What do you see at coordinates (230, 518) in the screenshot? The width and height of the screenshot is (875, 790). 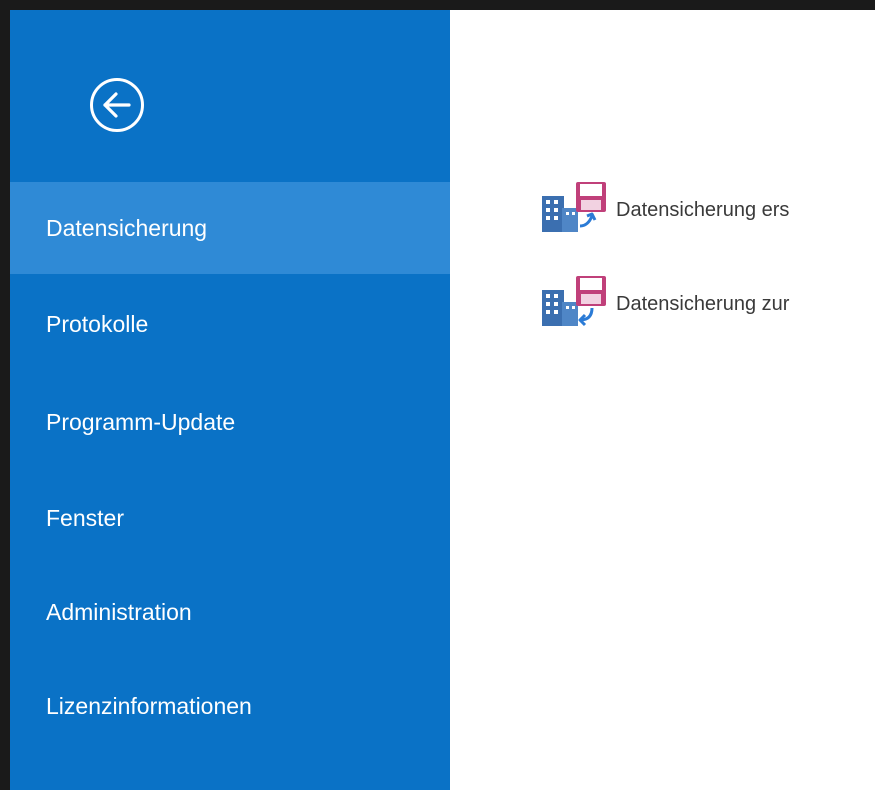 I see `sidebar-item-fenster: Fenster` at bounding box center [230, 518].